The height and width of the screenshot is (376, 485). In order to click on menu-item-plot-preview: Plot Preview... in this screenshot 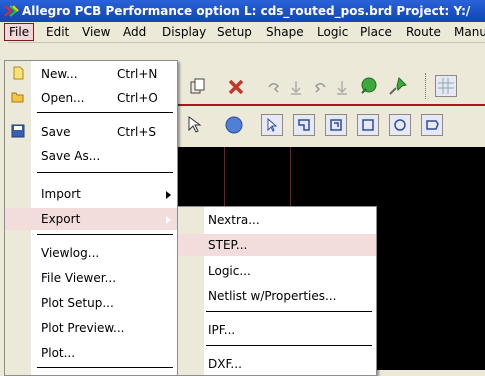, I will do `click(91, 328)`.